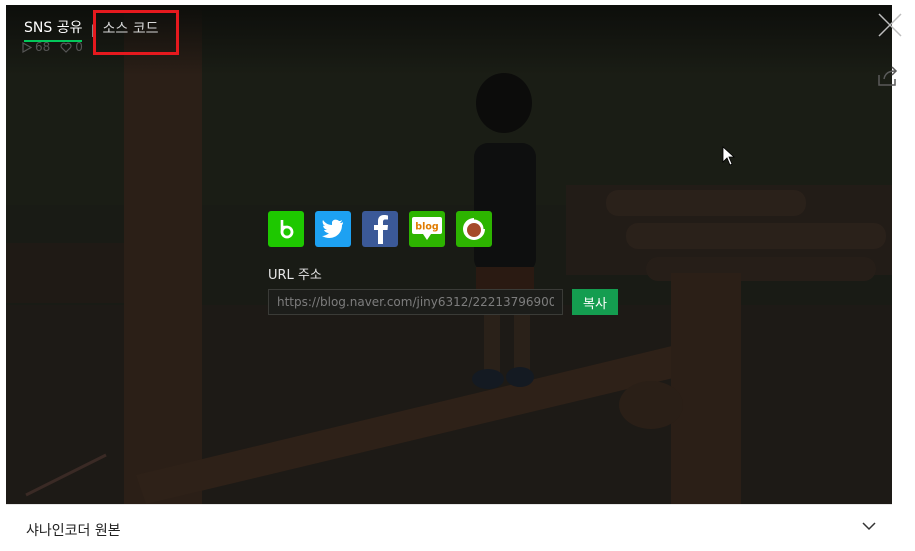 This screenshot has height=551, width=915. Describe the element at coordinates (449, 527) in the screenshot. I see `original-dropdown: 샤나인코더 원본` at that location.